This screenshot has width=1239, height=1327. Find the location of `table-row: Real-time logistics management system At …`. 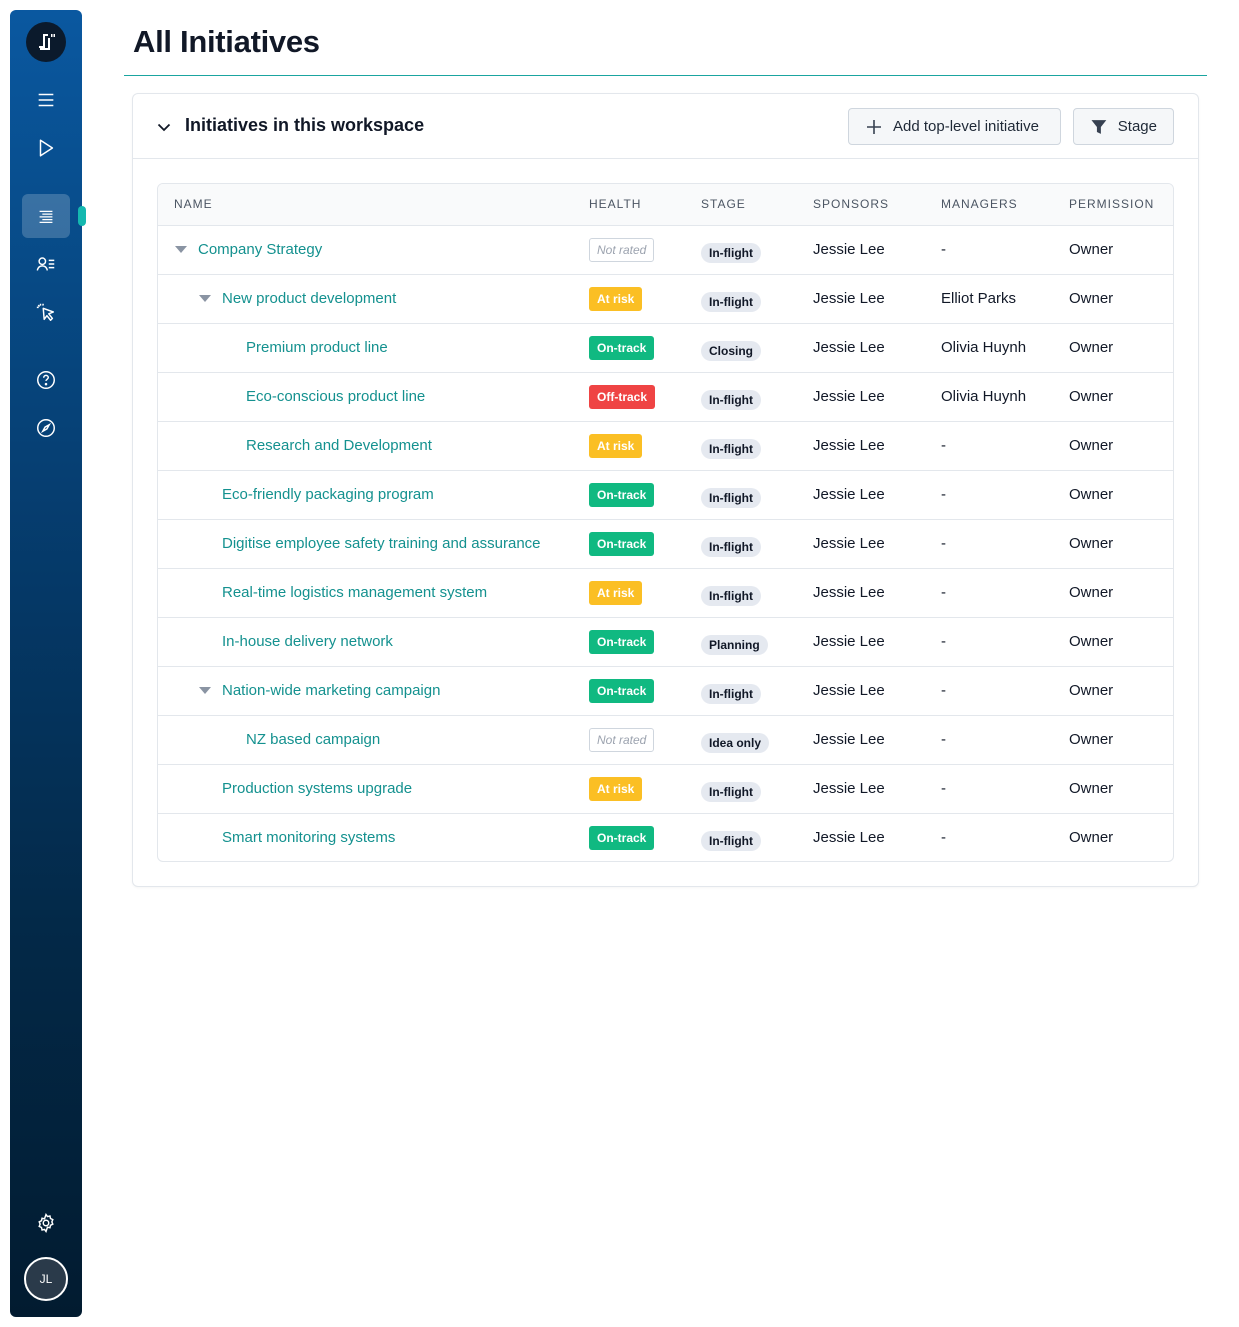

table-row: Real-time logistics management system At … is located at coordinates (665, 592).